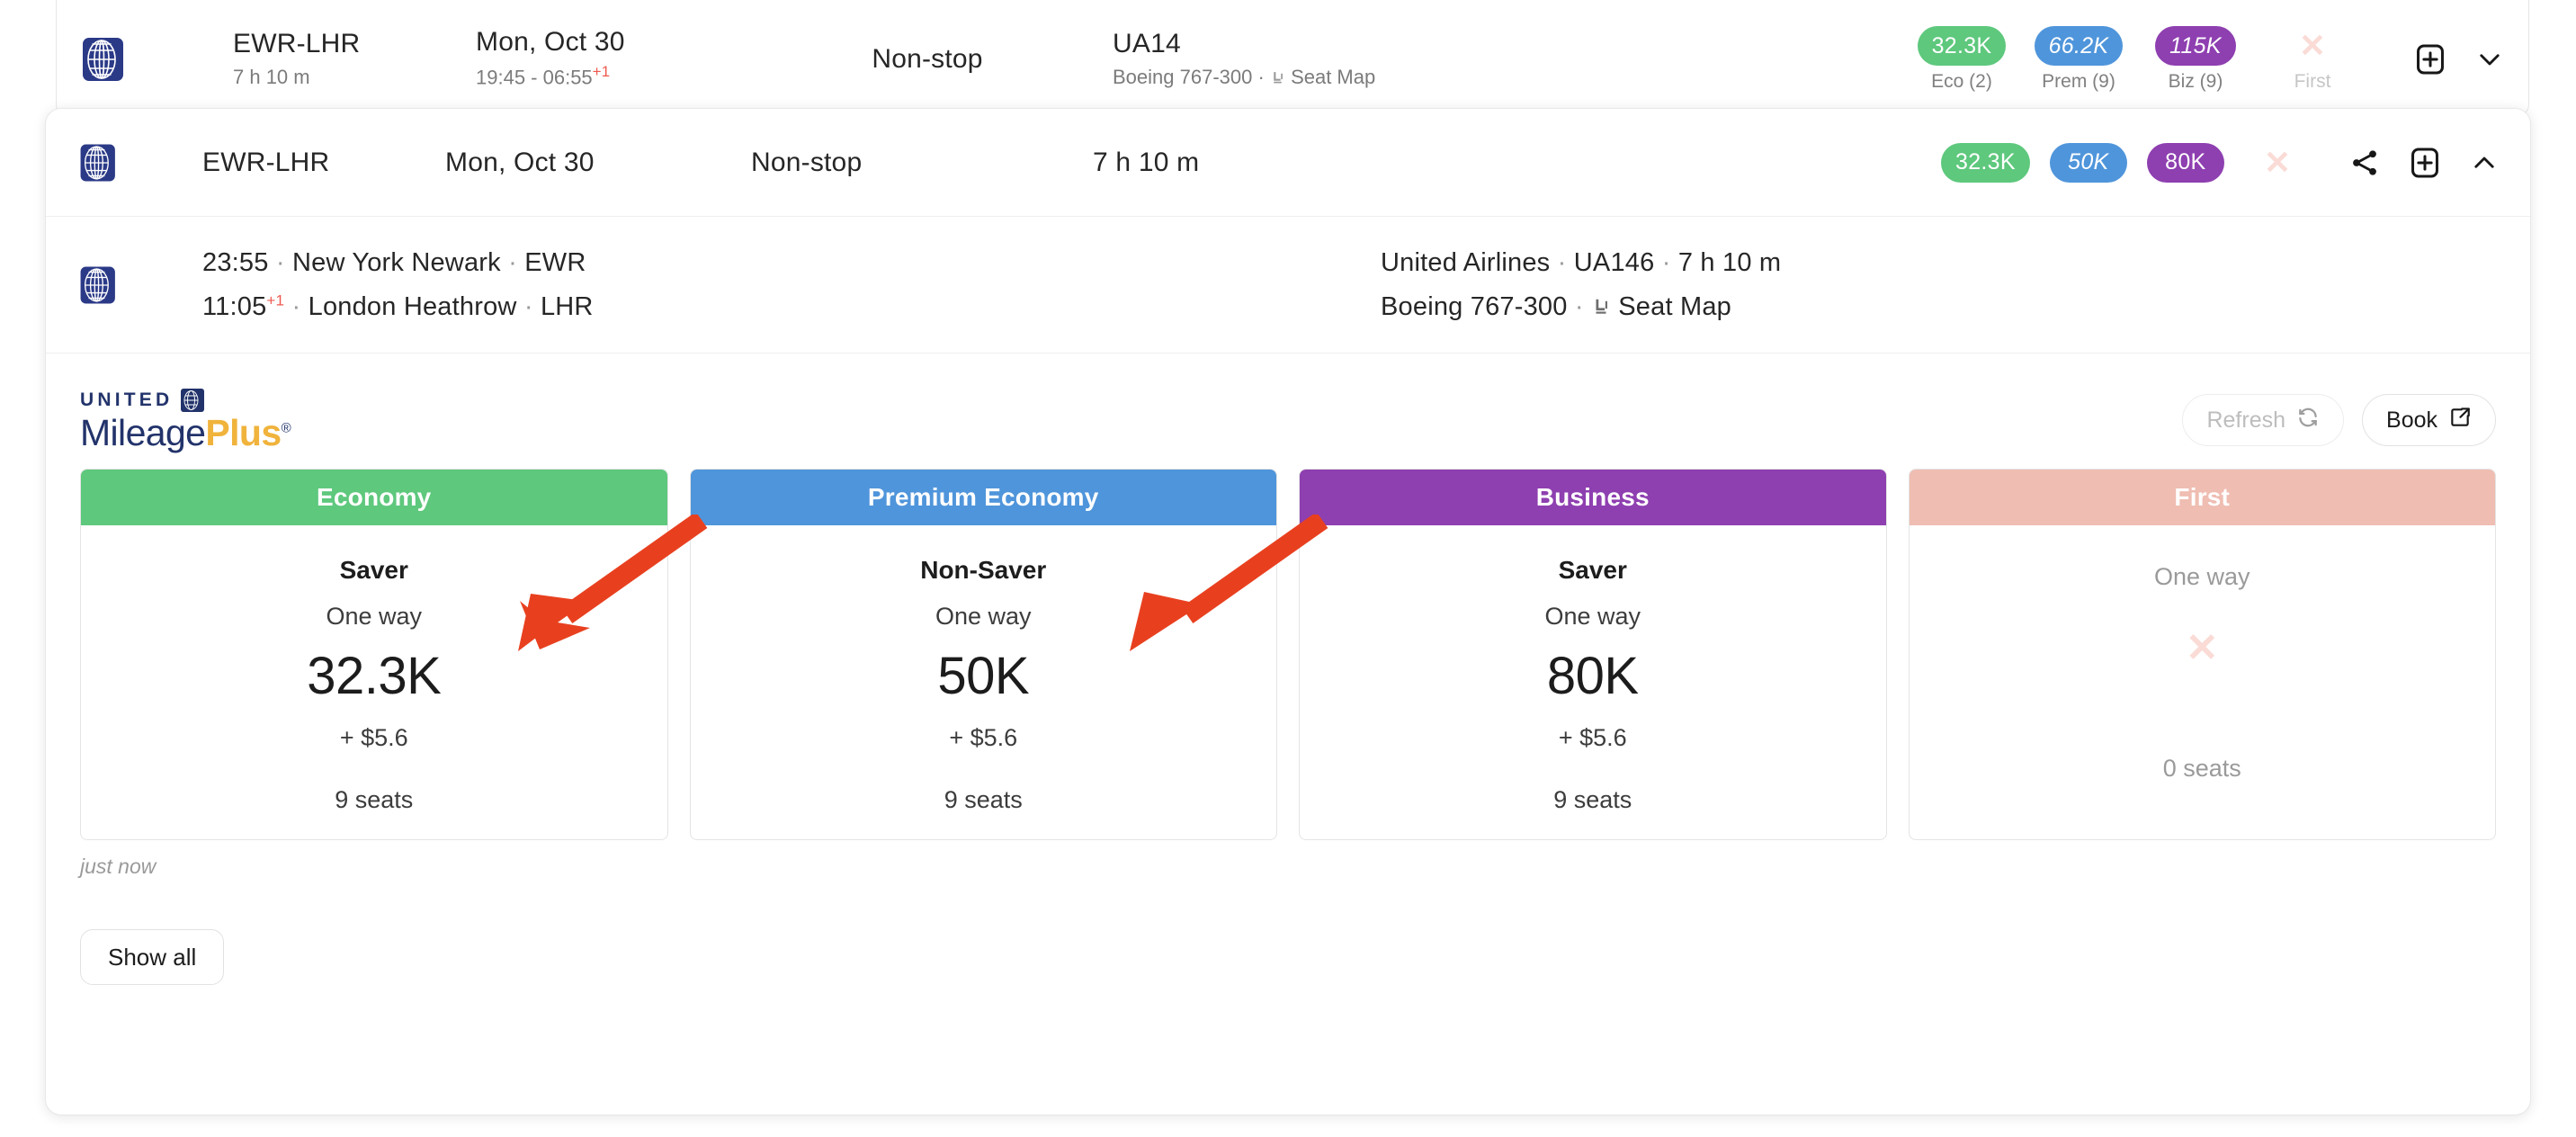  I want to click on collapsed-route: EWR-LHR, so click(297, 43).